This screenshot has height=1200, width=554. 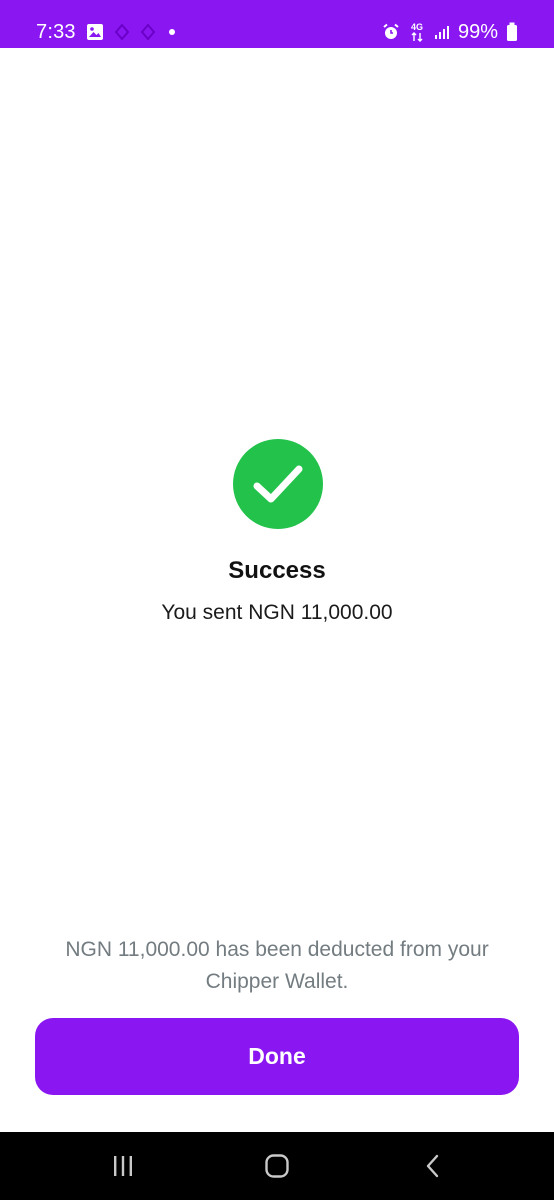 I want to click on back-icon, so click(x=433, y=1166).